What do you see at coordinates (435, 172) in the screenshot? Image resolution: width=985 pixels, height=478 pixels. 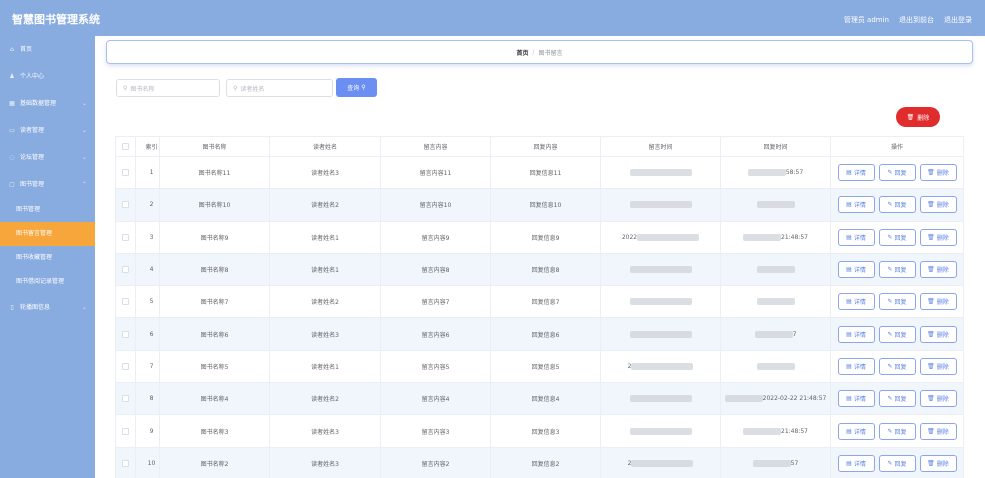 I see `row-message: 留言内容11` at bounding box center [435, 172].